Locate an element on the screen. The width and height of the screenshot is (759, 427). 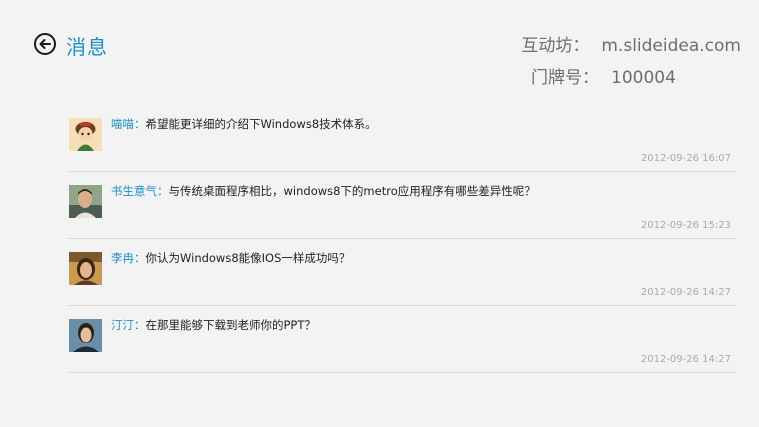
message-content: 李冉：你认为Windows8能像IOS一样成功吗？ is located at coordinates (230, 258).